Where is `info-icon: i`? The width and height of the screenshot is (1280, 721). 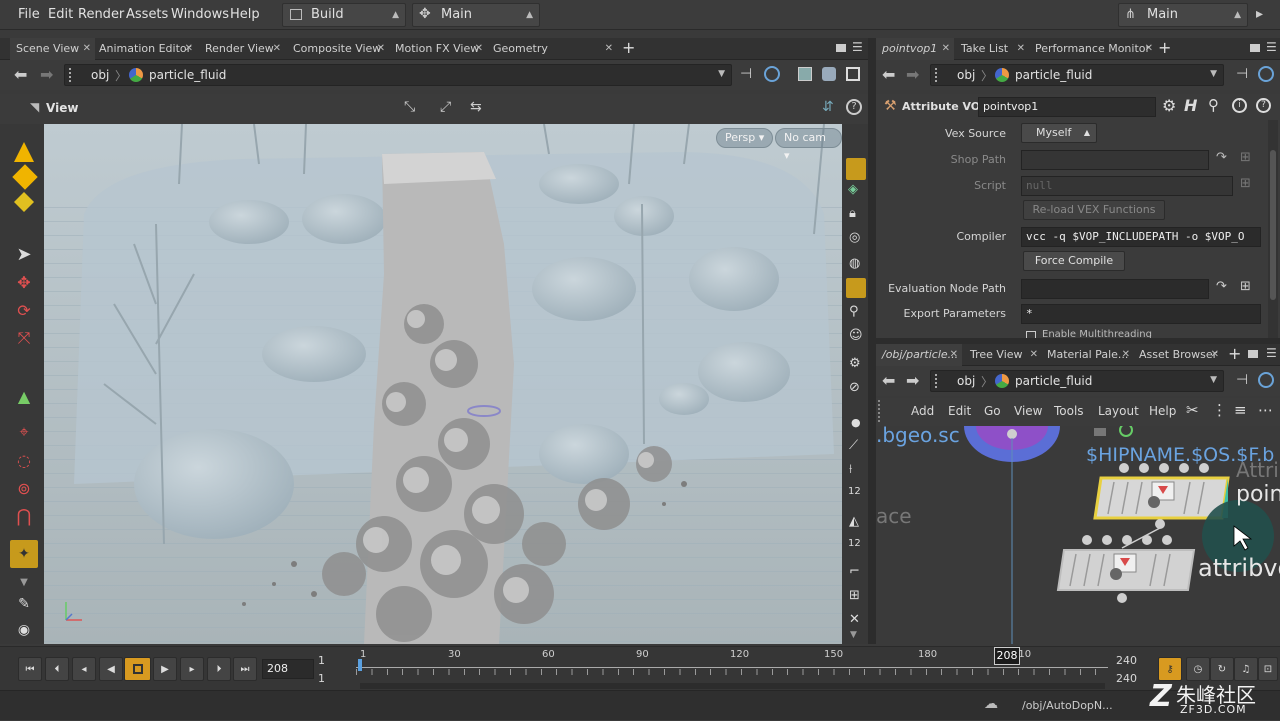 info-icon: i is located at coordinates (1239, 105).